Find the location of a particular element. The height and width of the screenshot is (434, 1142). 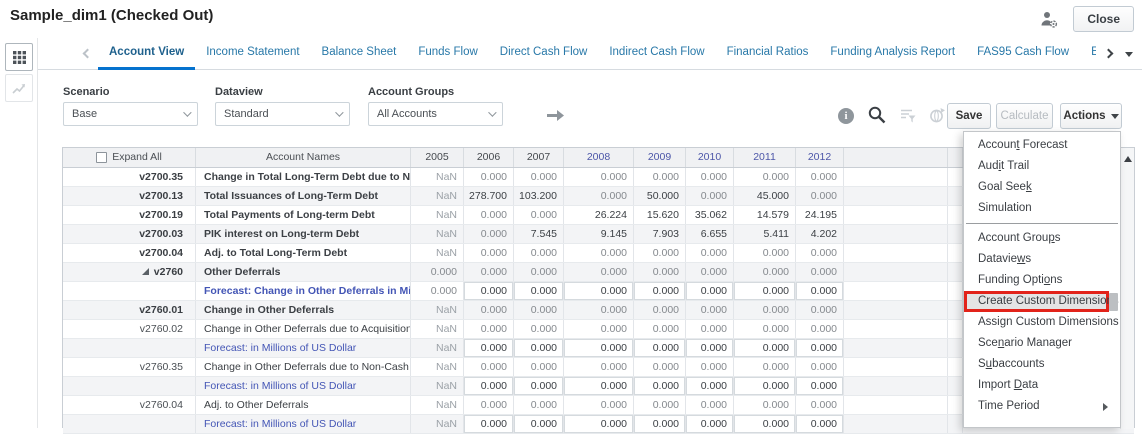

tab-account-view: Account View is located at coordinates (147, 54).